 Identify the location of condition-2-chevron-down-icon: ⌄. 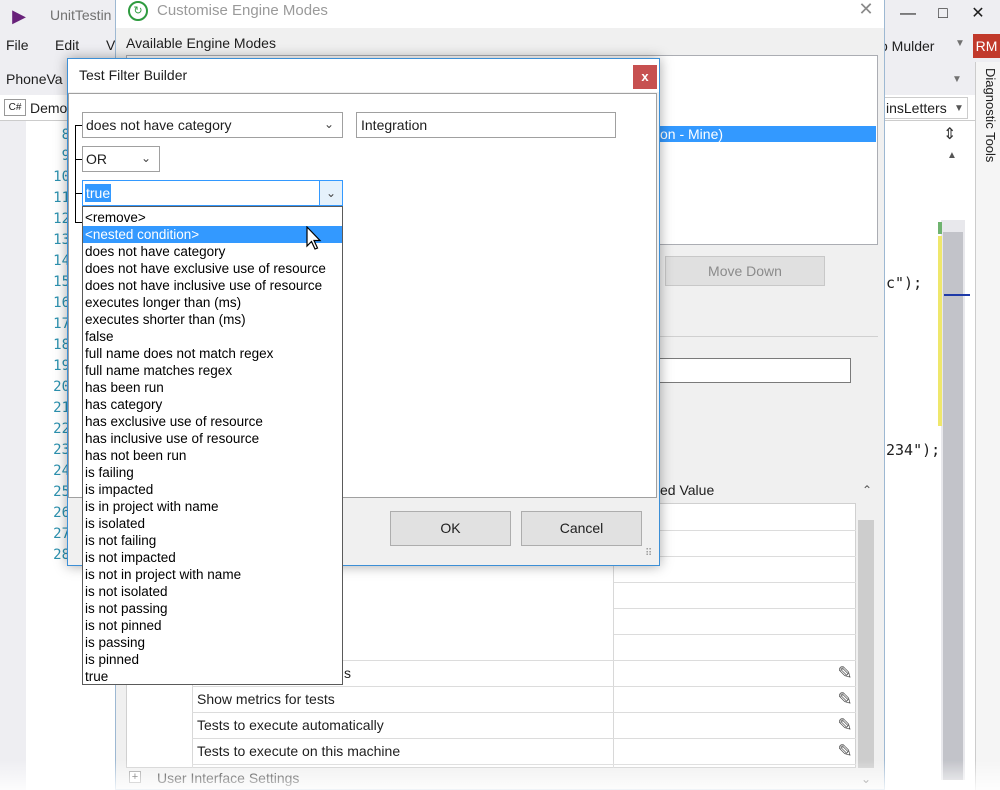
(330, 193).